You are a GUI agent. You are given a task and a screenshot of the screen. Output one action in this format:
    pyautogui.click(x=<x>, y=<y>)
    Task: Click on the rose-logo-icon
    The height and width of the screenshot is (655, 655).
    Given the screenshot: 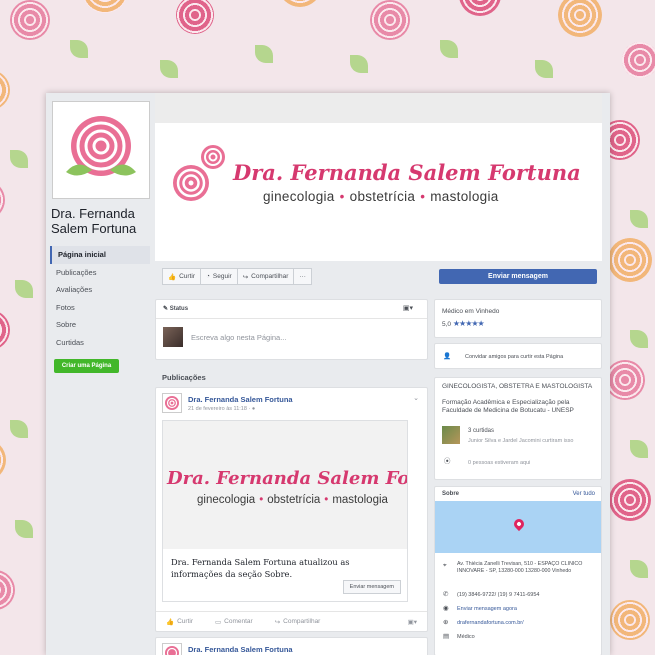 What is the action you would take?
    pyautogui.click(x=172, y=403)
    